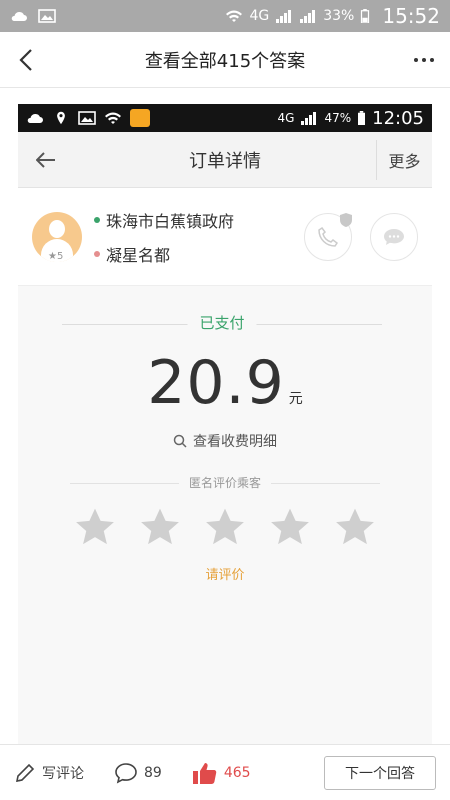 The width and height of the screenshot is (450, 800). I want to click on write-comment-button: 写评论, so click(49, 773).